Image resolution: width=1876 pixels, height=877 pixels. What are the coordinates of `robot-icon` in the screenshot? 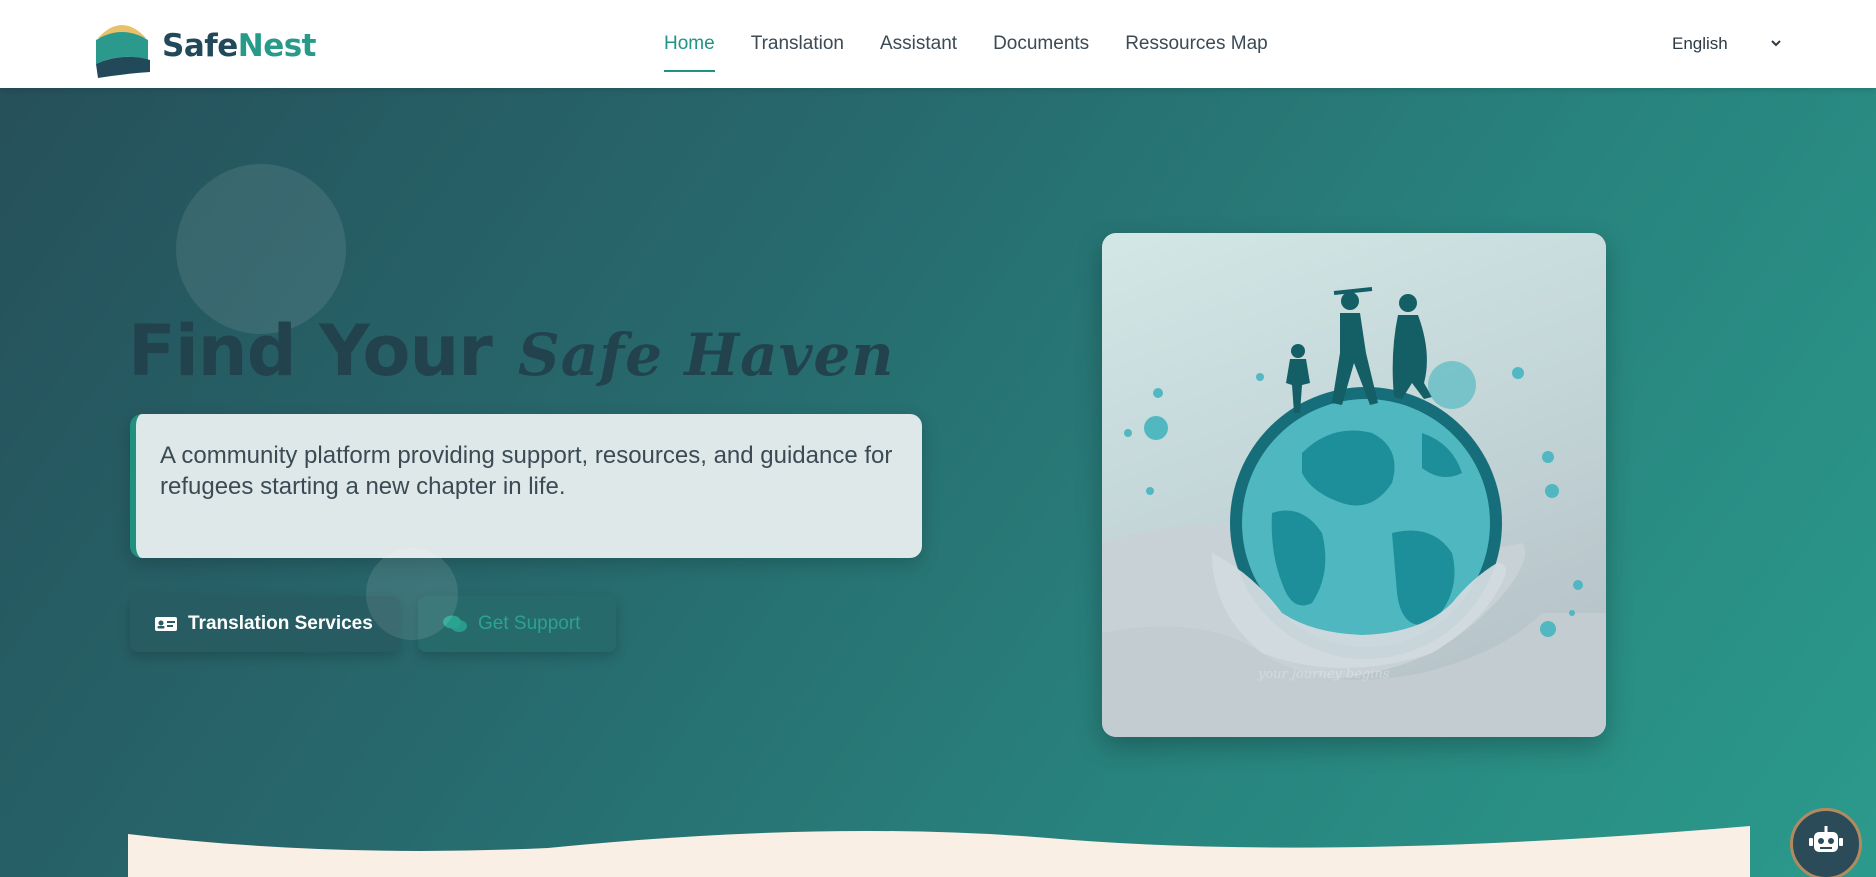 It's located at (1826, 844).